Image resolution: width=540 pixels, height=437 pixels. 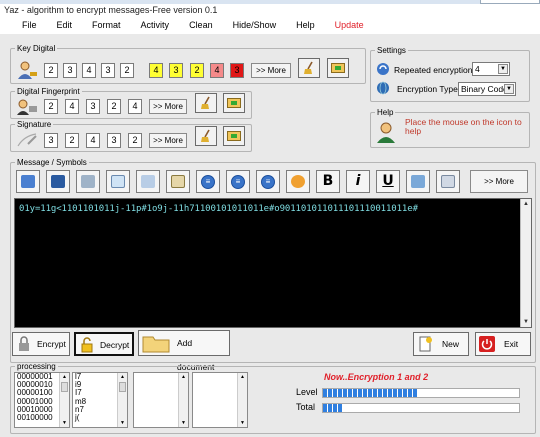 I want to click on key-digit-9: 4, so click(x=217, y=70).